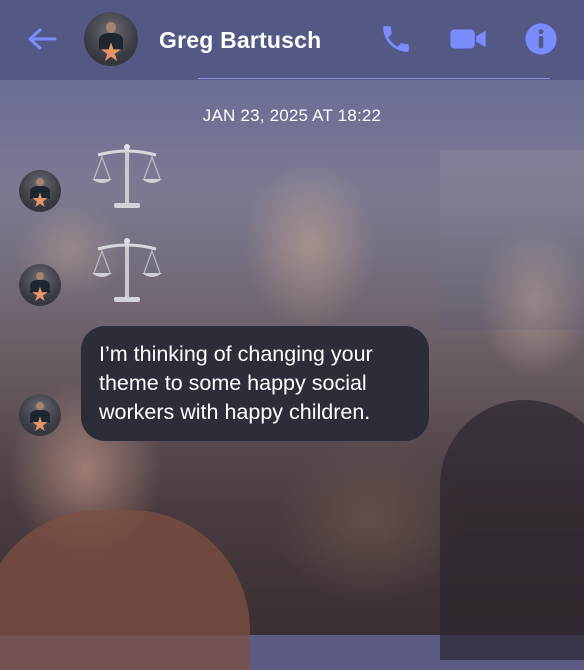 The image size is (584, 670). I want to click on contact-name: Greg Bartusch, so click(240, 40).